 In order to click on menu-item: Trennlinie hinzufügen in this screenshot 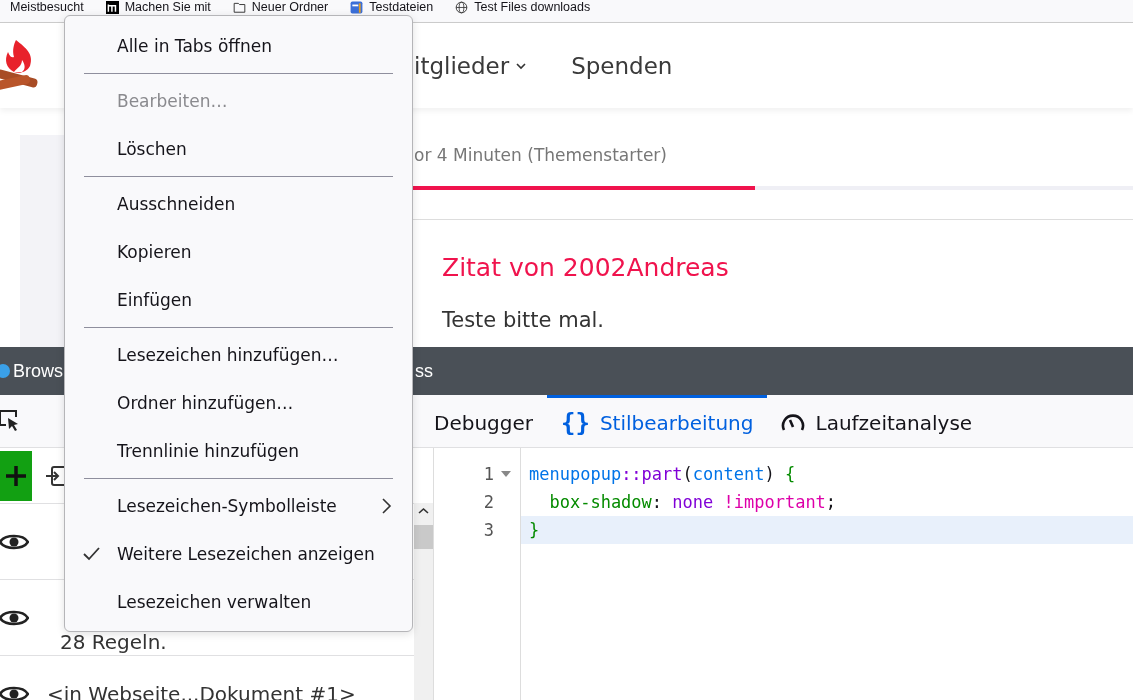, I will do `click(238, 451)`.